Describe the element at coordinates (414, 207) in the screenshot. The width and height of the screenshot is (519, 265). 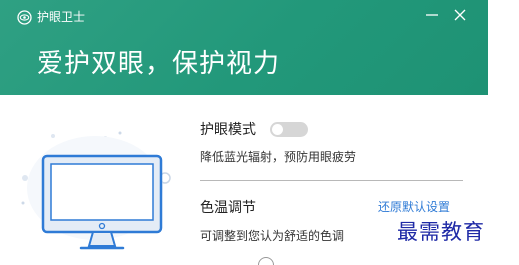
I see `restore-default-link: 还原默认设置` at that location.